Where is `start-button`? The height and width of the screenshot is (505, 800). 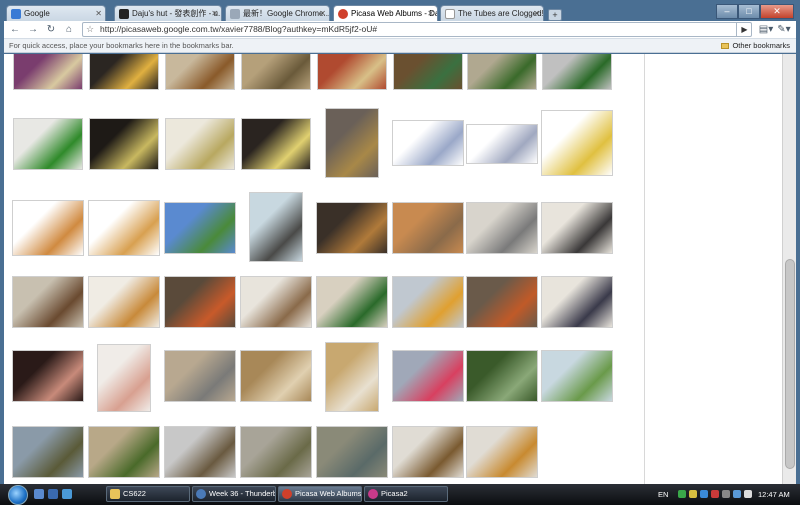 start-button is located at coordinates (18, 495).